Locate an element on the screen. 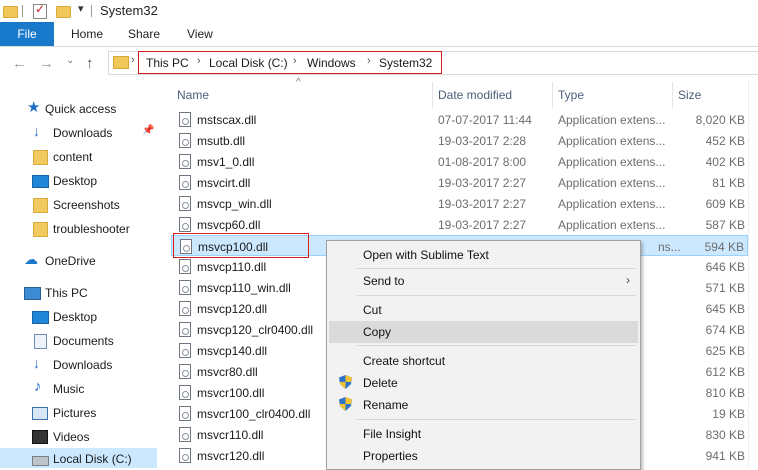 This screenshot has height=470, width=758. nav-item-content: content is located at coordinates (78, 157).